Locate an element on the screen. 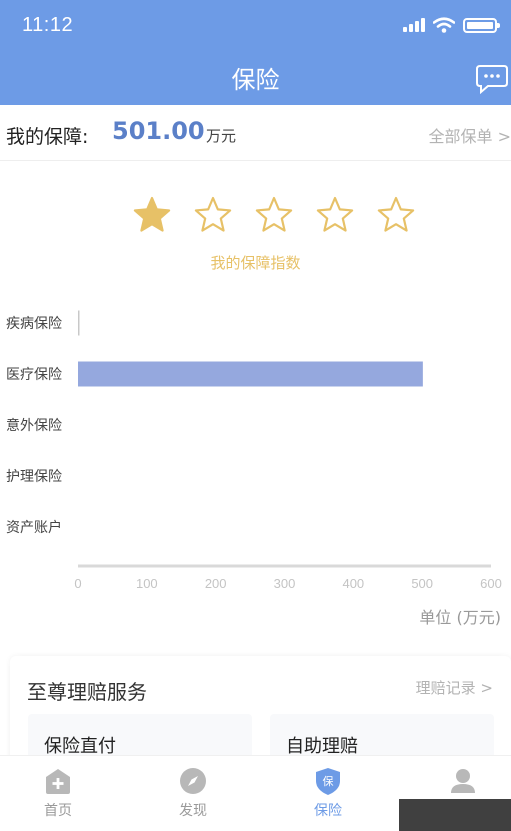 This screenshot has height=831, width=511. tab-home: 首页 is located at coordinates (58, 793).